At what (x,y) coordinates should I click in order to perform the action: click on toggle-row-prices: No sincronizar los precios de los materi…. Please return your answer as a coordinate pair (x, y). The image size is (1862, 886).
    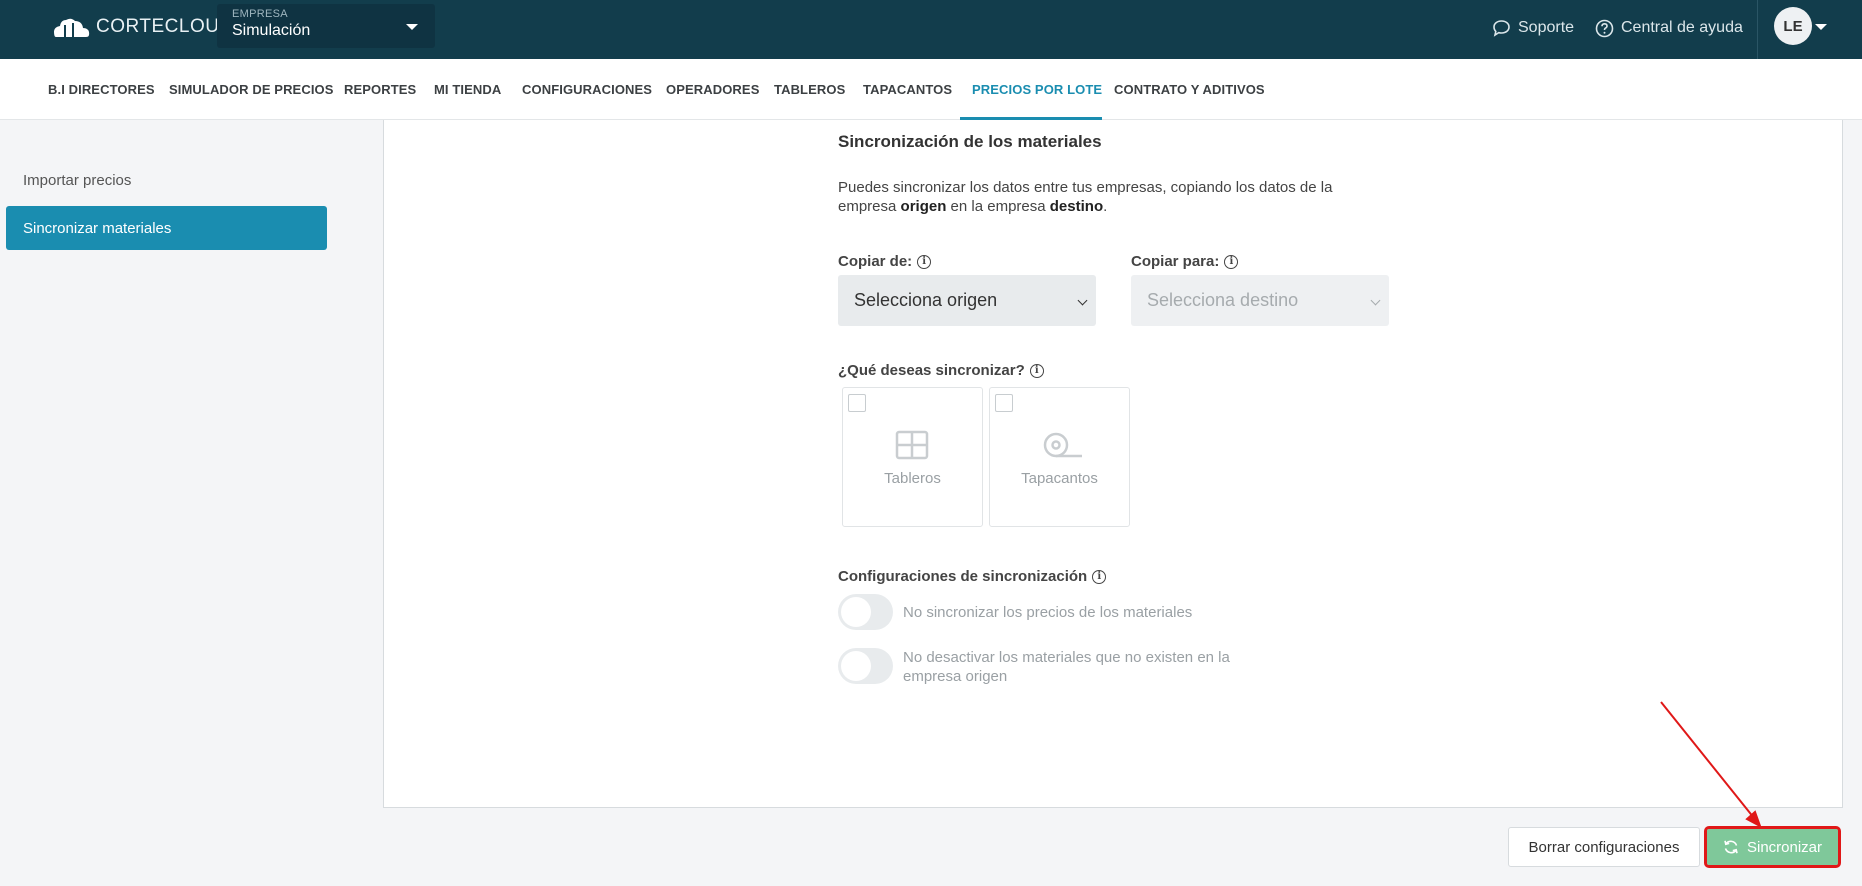
    Looking at the image, I should click on (1035, 612).